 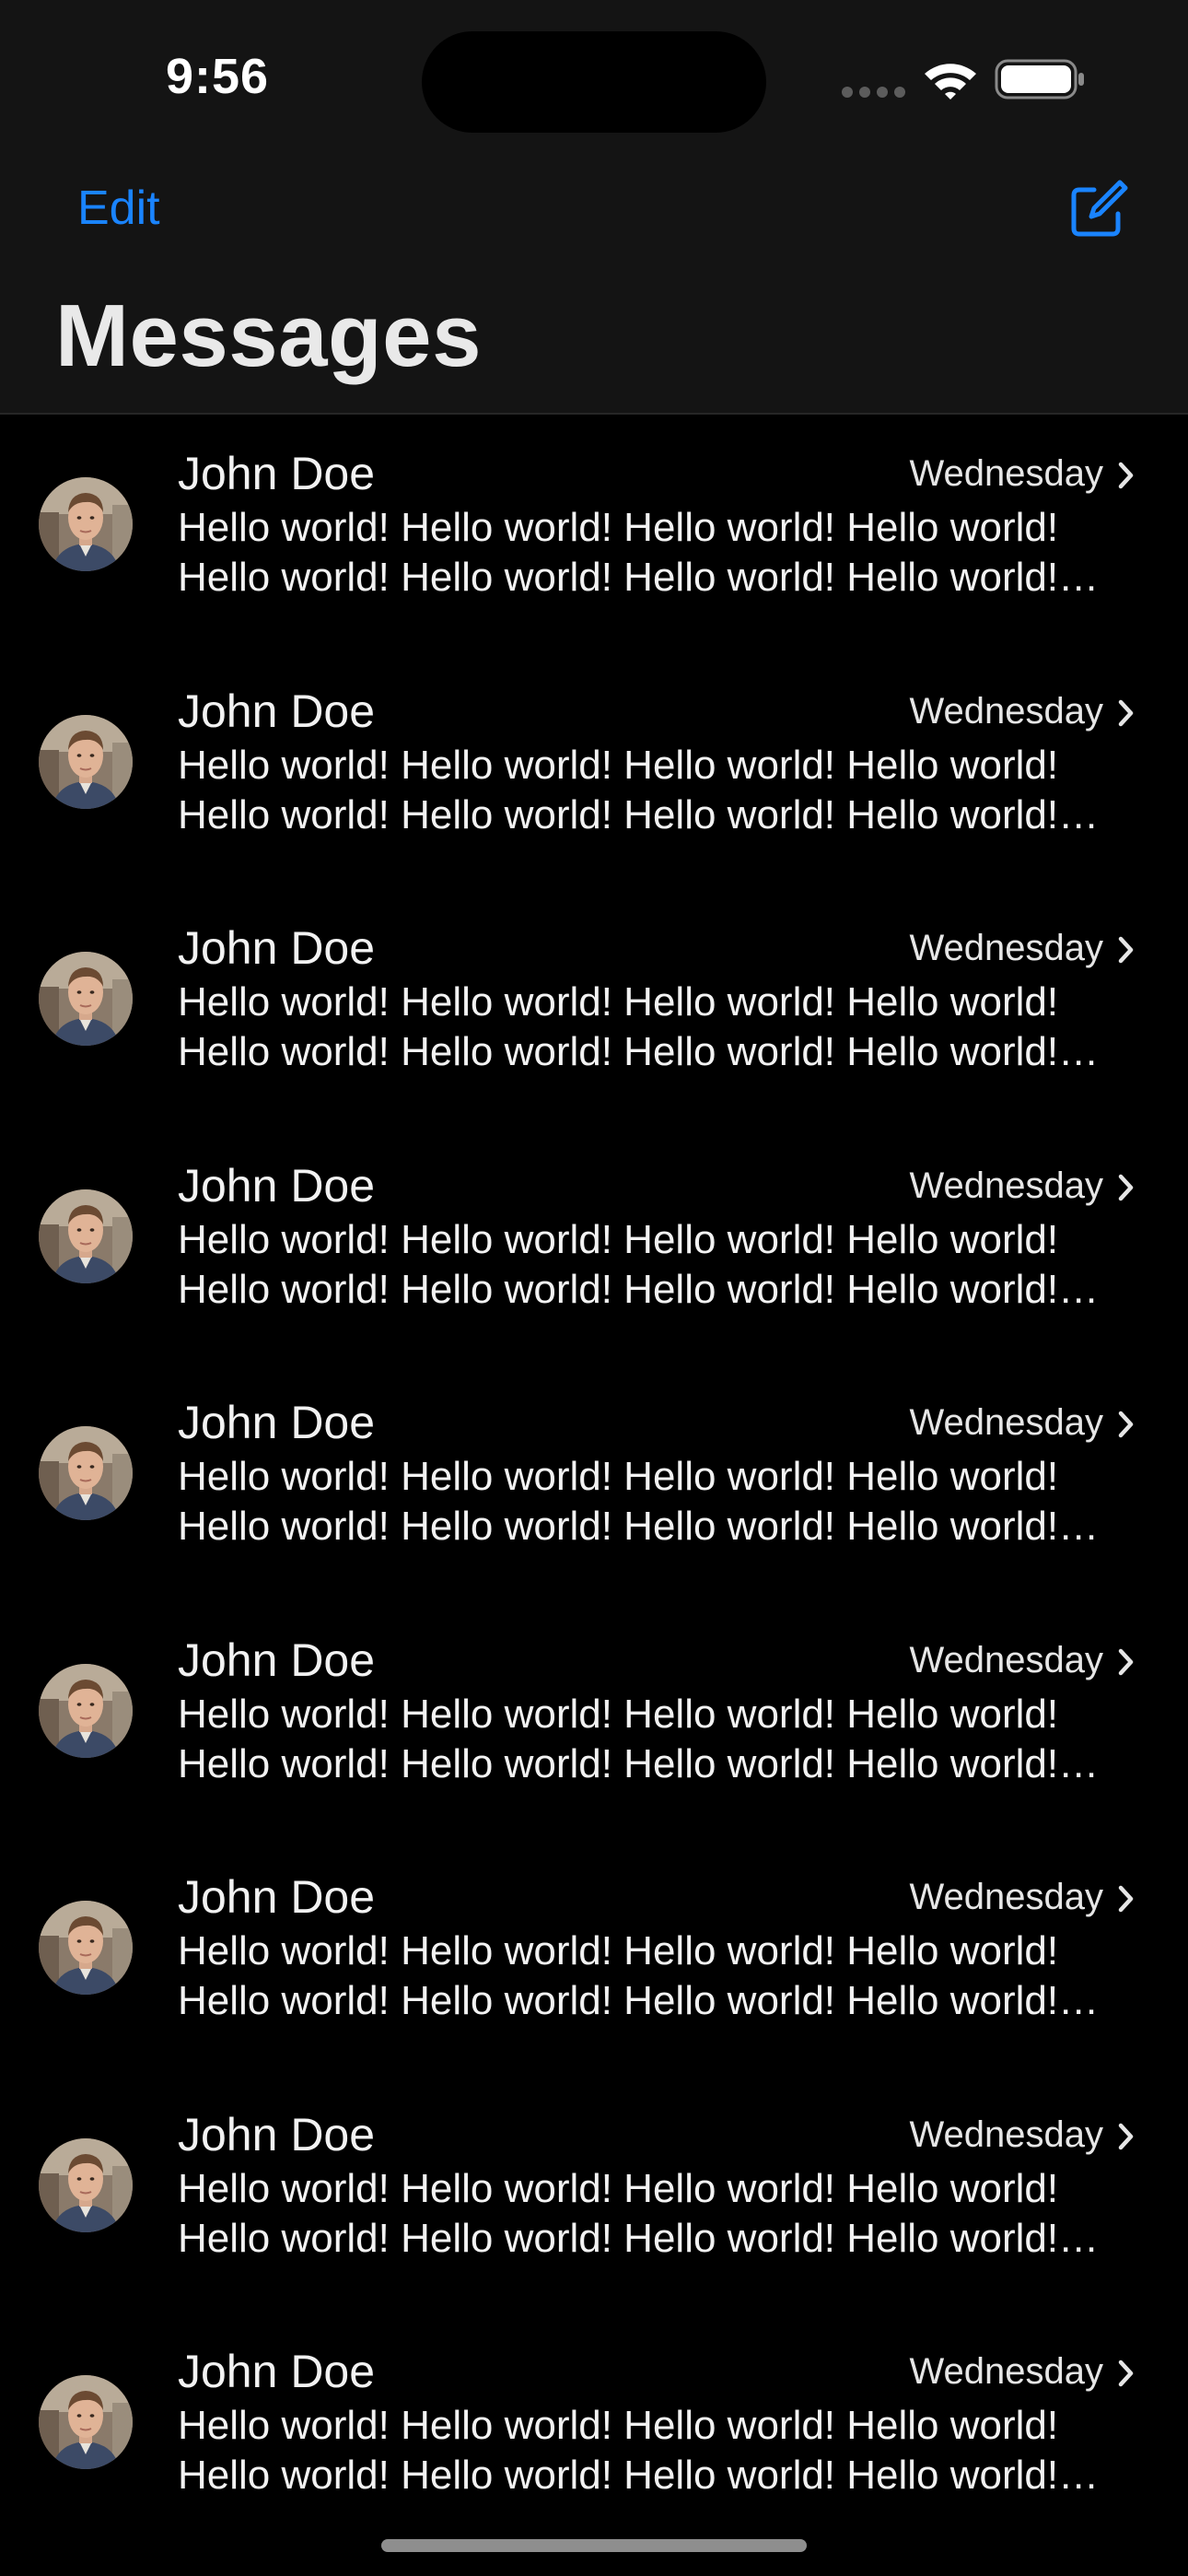 What do you see at coordinates (218, 76) in the screenshot?
I see `status-bar-time: 9:56` at bounding box center [218, 76].